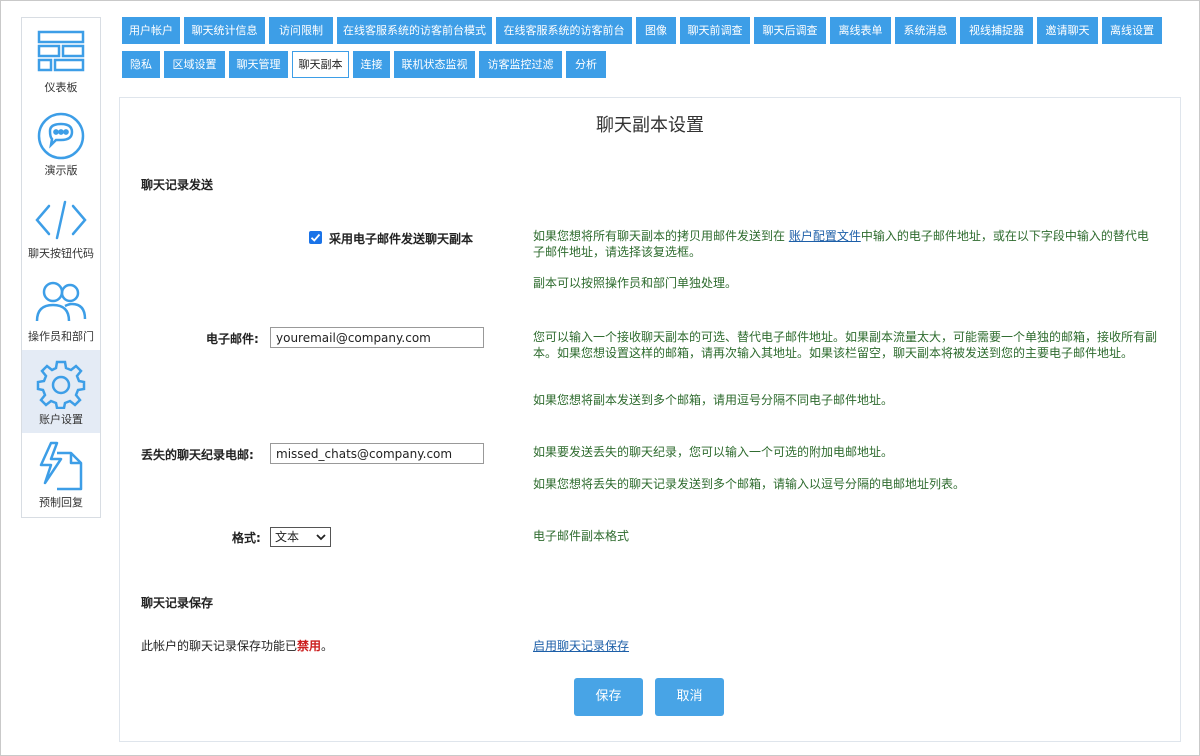  I want to click on sidebar-item-canned-replies: 预制回复, so click(61, 474).